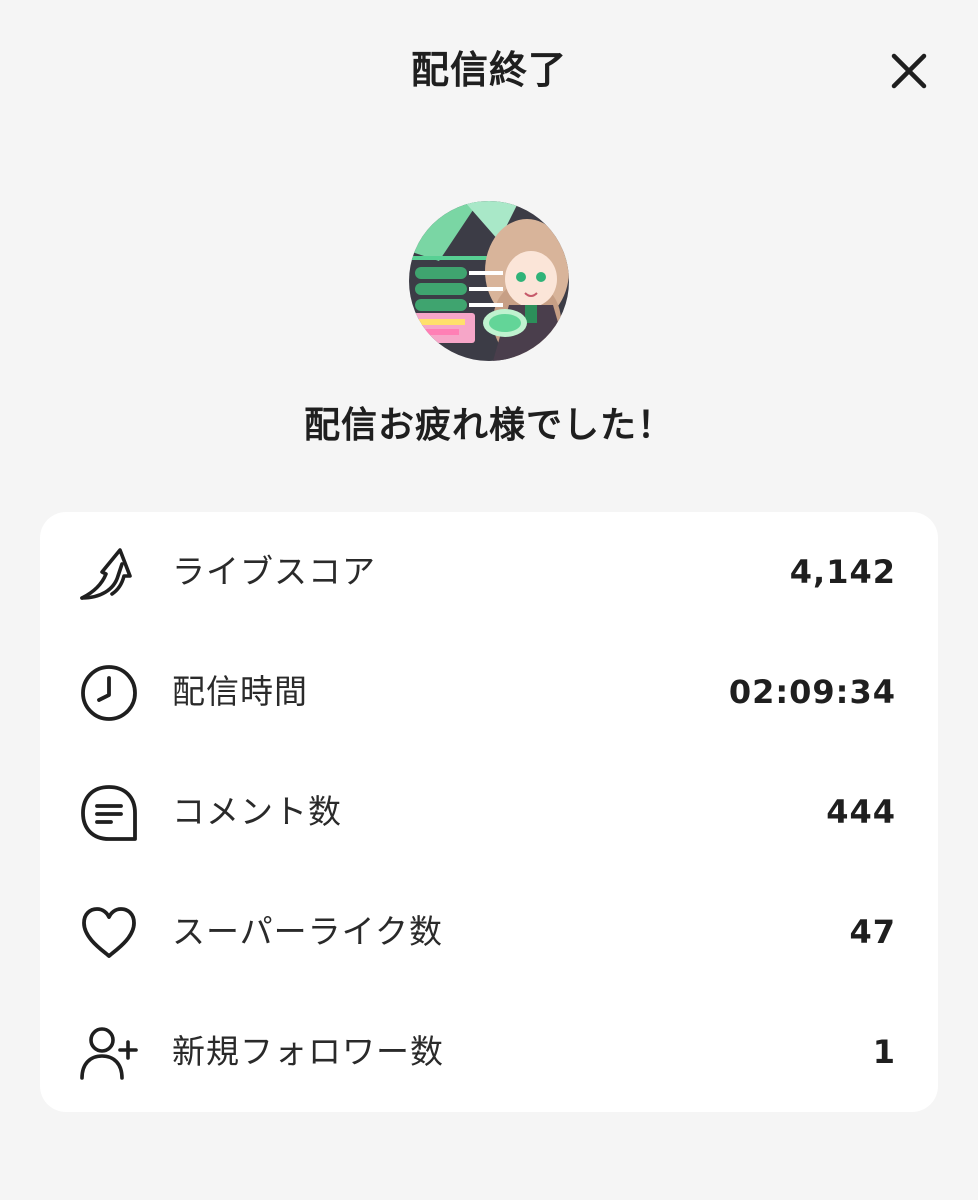 Image resolution: width=978 pixels, height=1200 pixels. Describe the element at coordinates (489, 692) in the screenshot. I see `stat-row-stream-time: 配信時間 02:09:34` at that location.